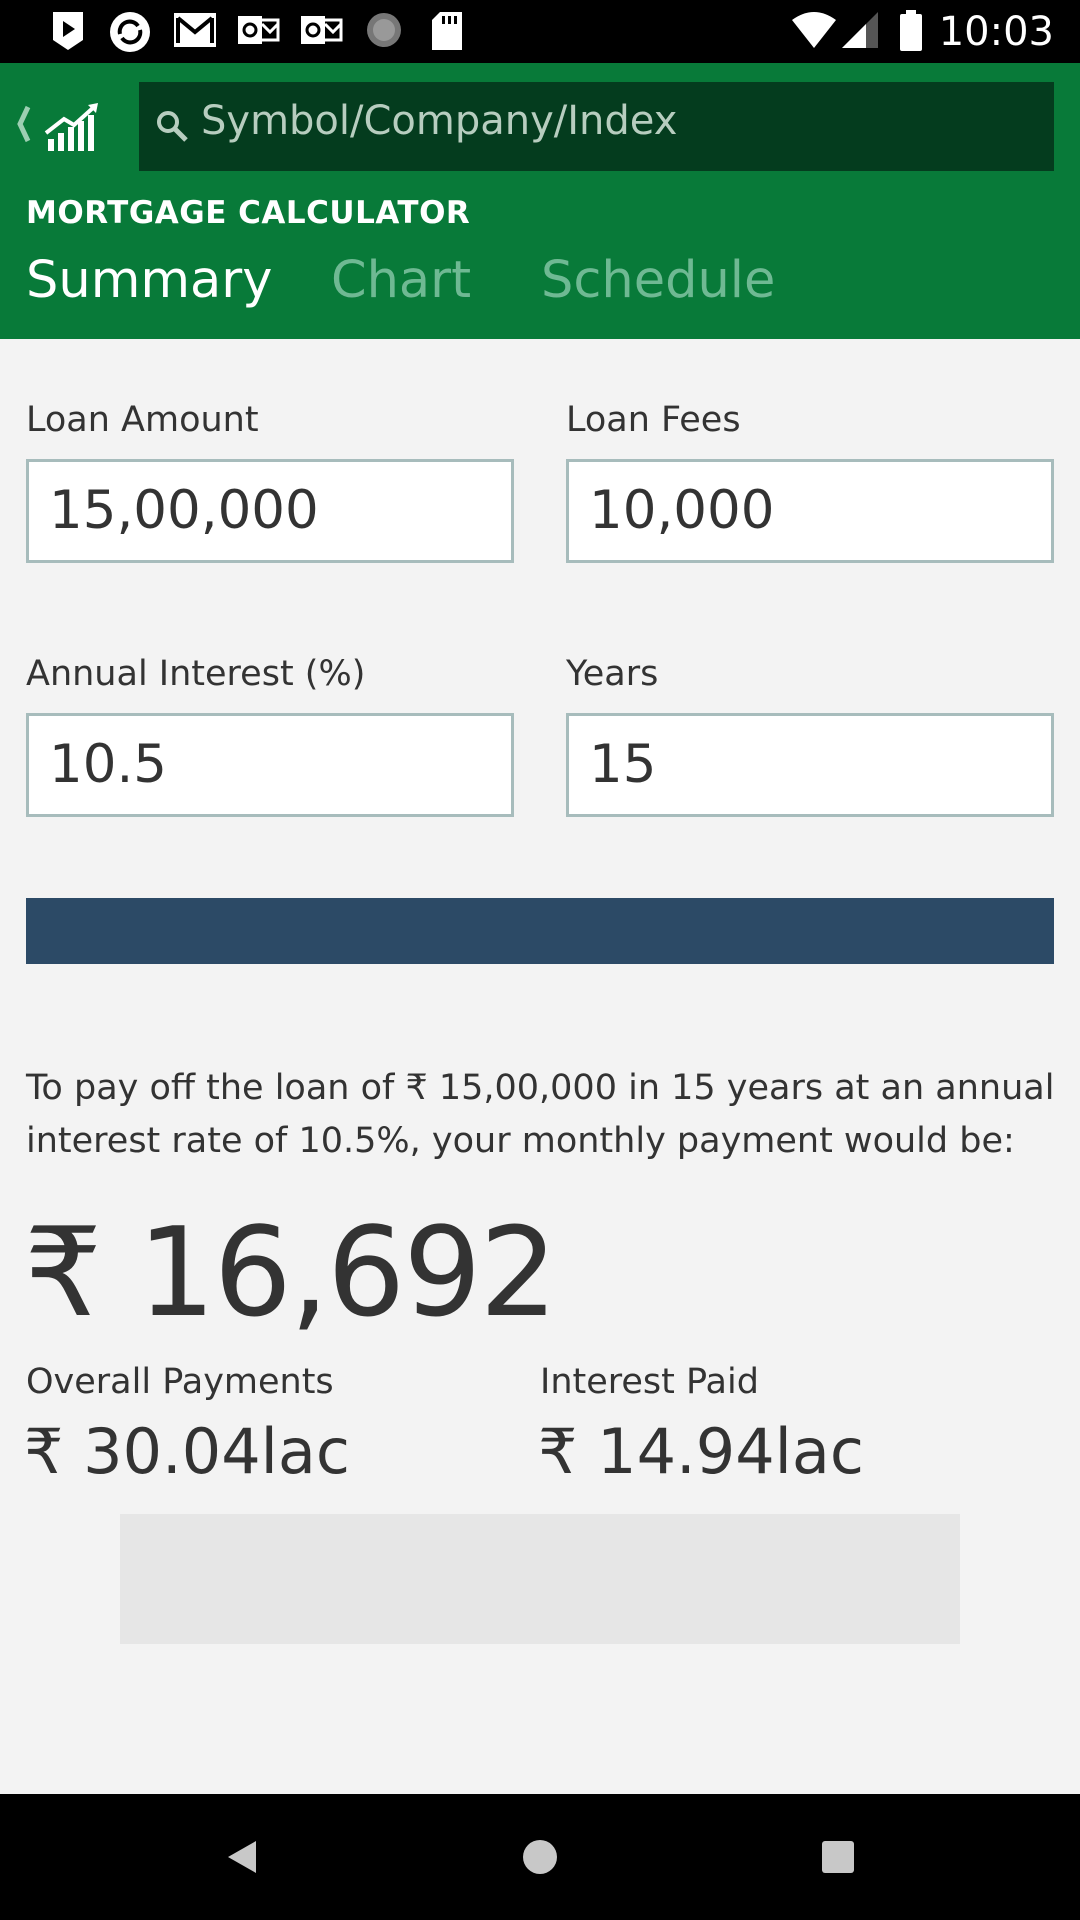 Image resolution: width=1080 pixels, height=1920 pixels. I want to click on loading-icon, so click(384, 32).